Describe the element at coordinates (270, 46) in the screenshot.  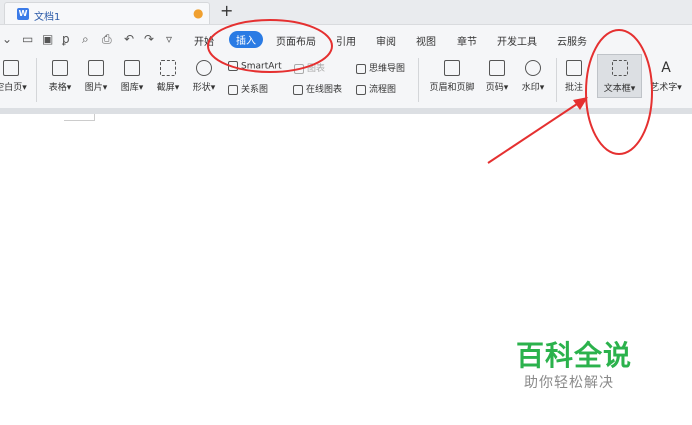
I see `highlight-insert-tab-ellipse` at that location.